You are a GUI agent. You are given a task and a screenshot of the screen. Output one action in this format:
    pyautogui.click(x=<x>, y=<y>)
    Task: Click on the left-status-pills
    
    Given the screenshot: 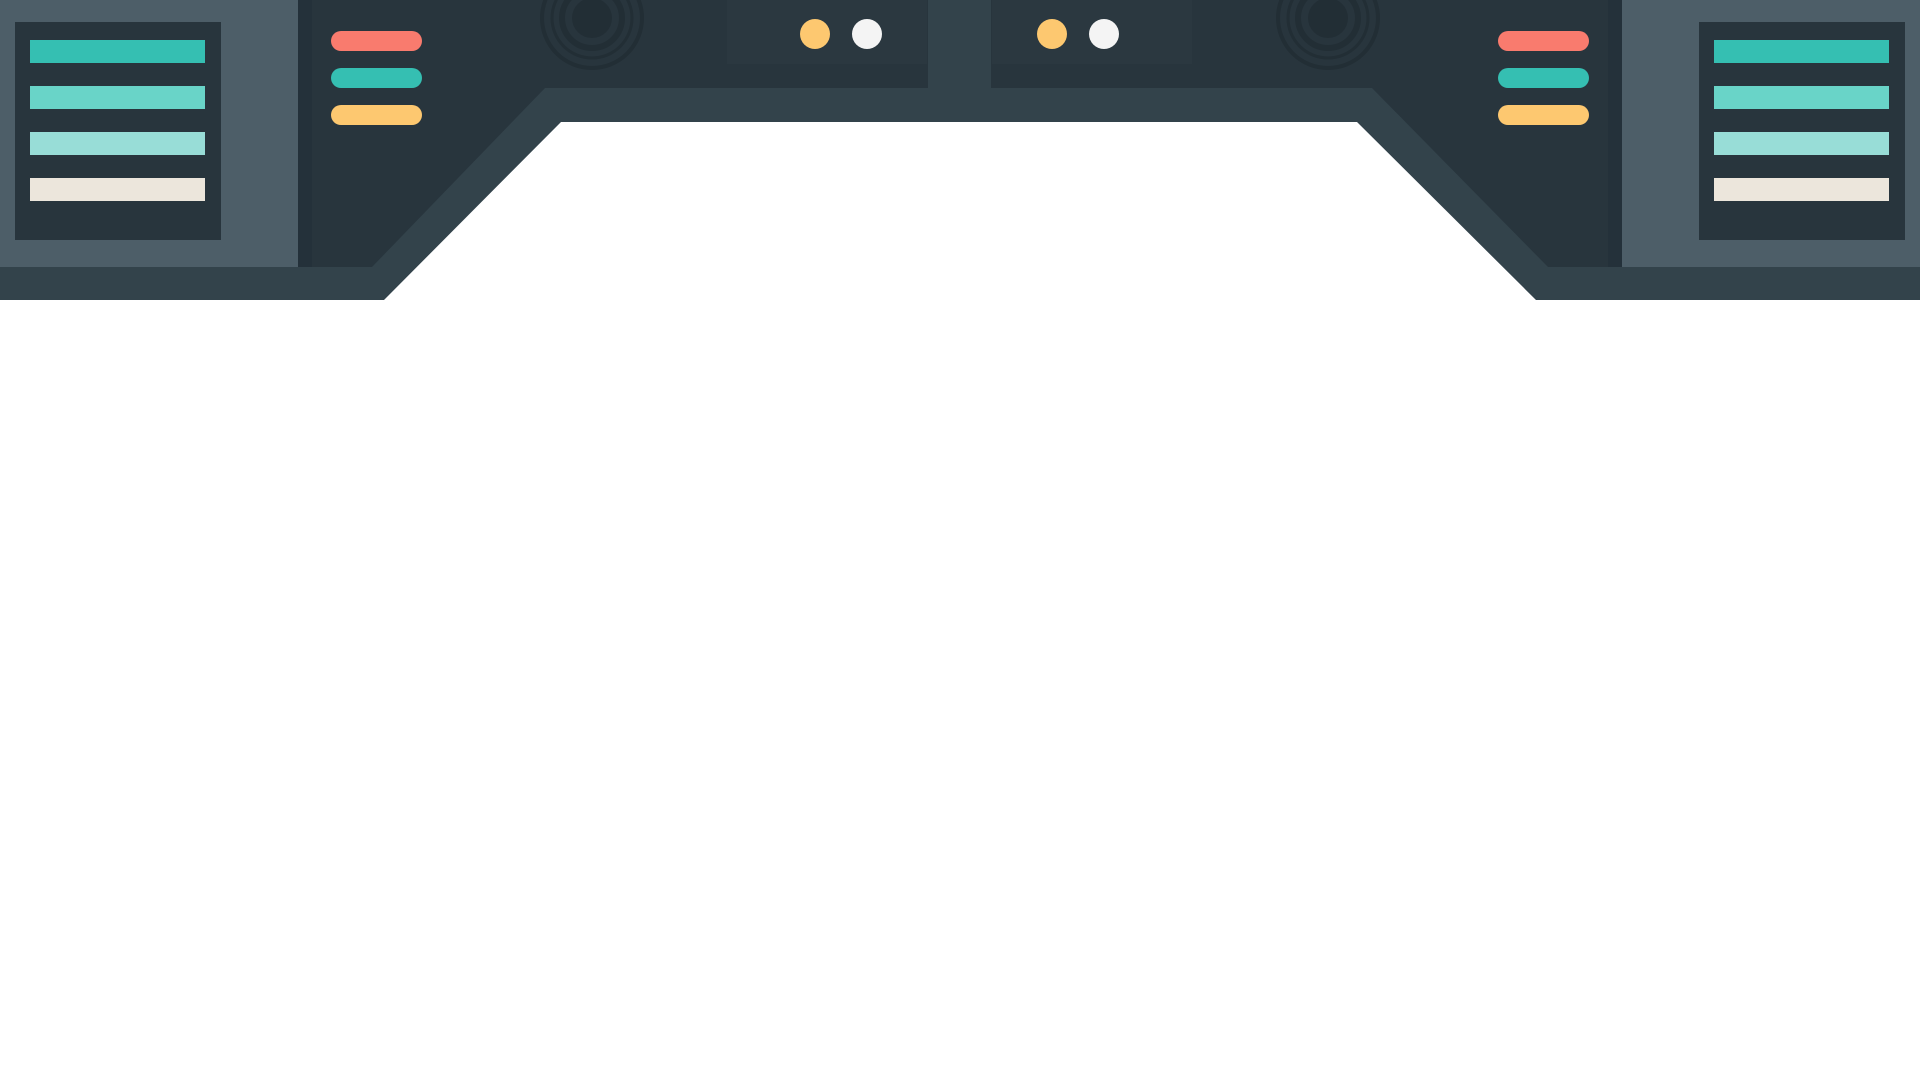 What is the action you would take?
    pyautogui.click(x=376, y=78)
    